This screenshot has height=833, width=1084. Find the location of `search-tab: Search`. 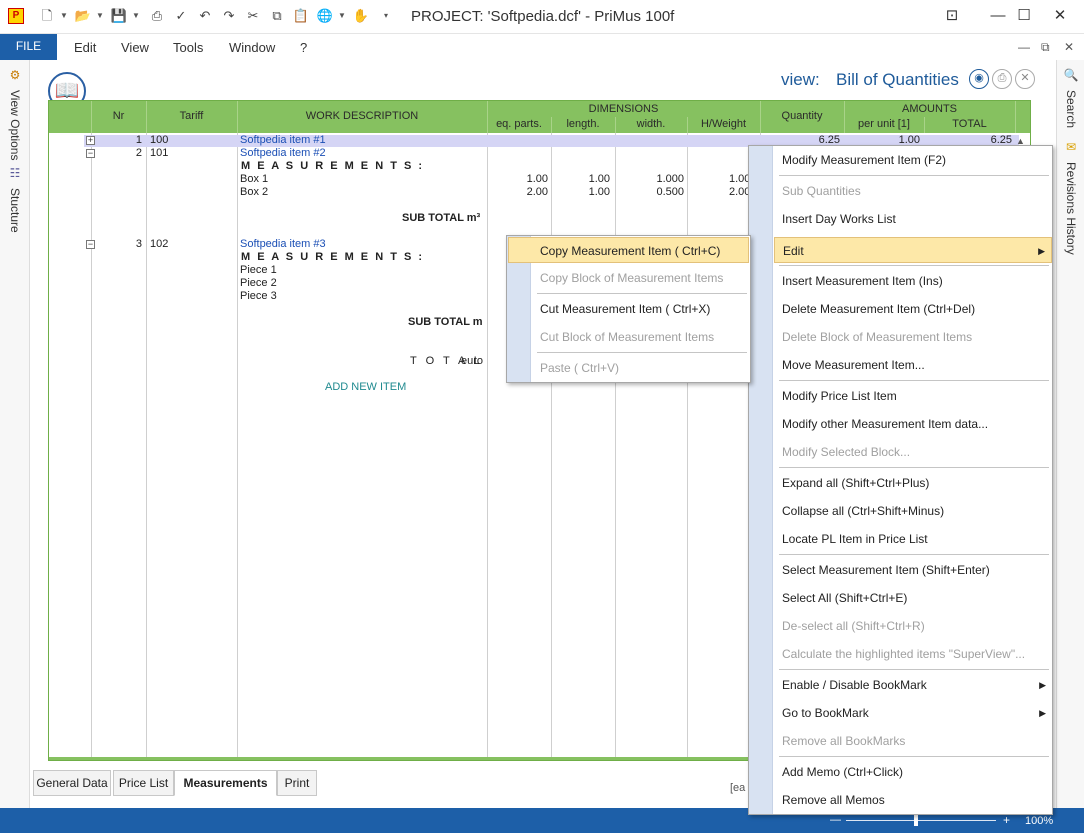

search-tab: Search is located at coordinates (1071, 109).